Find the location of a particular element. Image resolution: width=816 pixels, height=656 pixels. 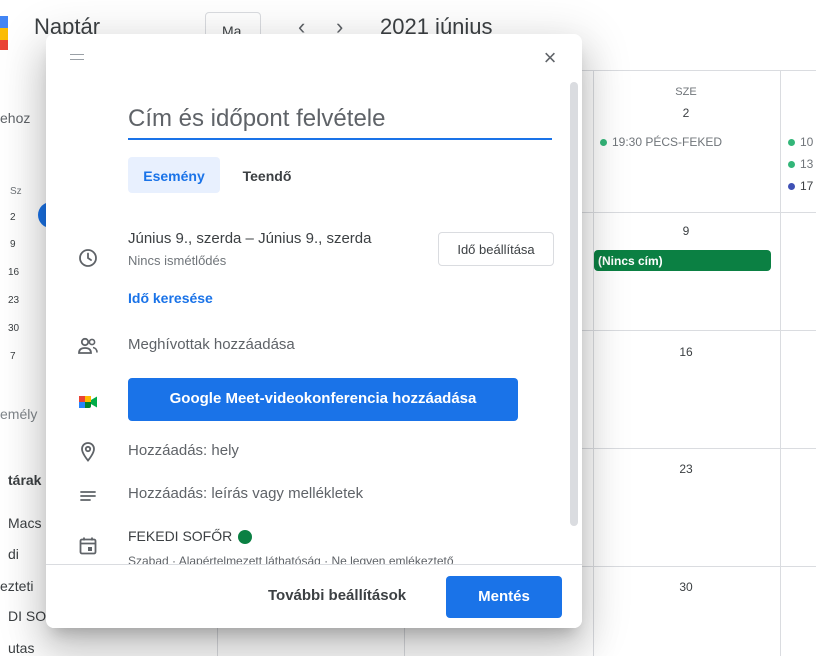

day-number: 16 is located at coordinates (686, 352).